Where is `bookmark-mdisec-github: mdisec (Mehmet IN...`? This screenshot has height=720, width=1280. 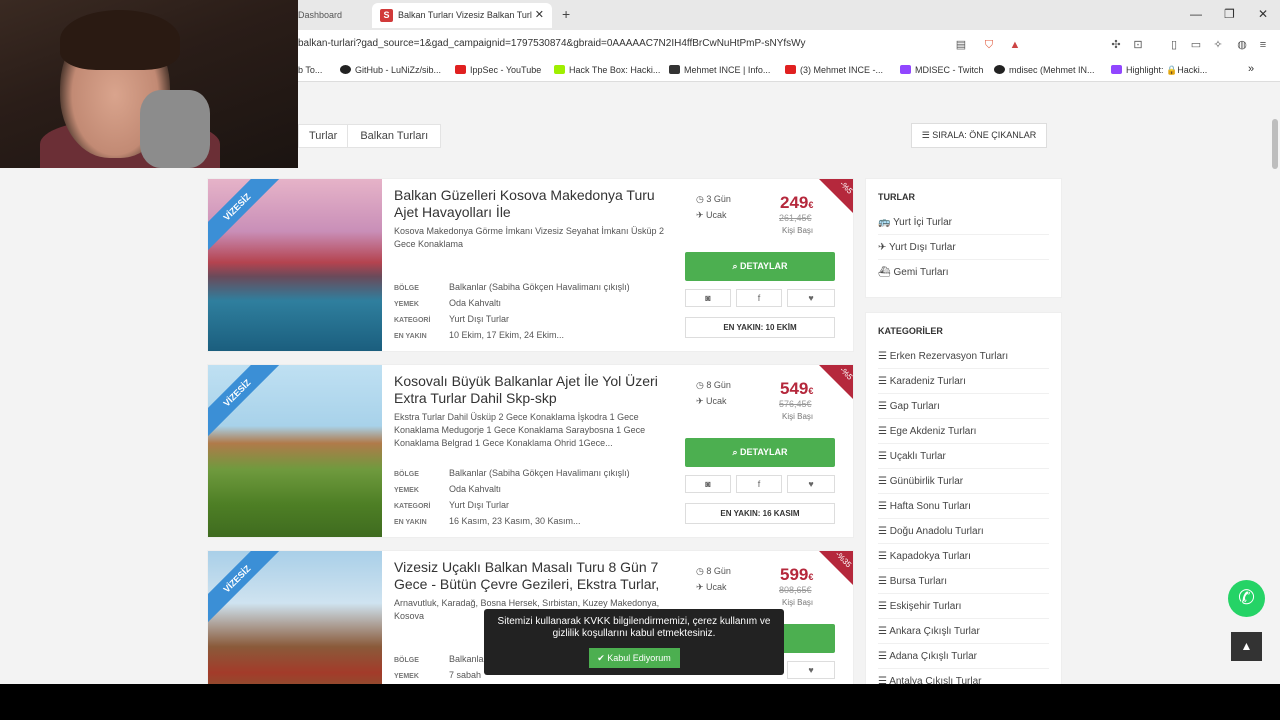 bookmark-mdisec-github: mdisec (Mehmet IN... is located at coordinates (1044, 70).